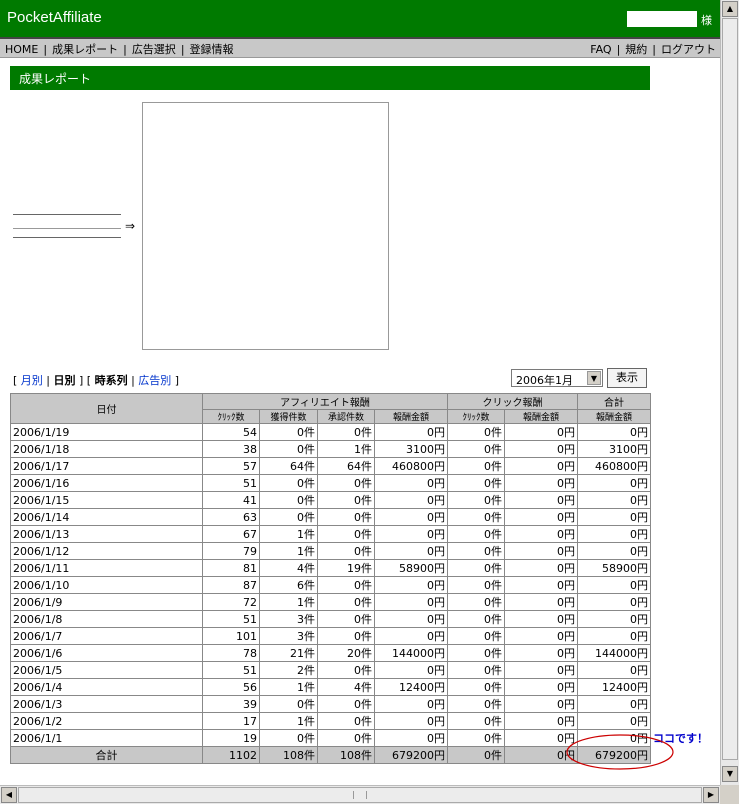  What do you see at coordinates (662, 19) in the screenshot?
I see `username-box` at bounding box center [662, 19].